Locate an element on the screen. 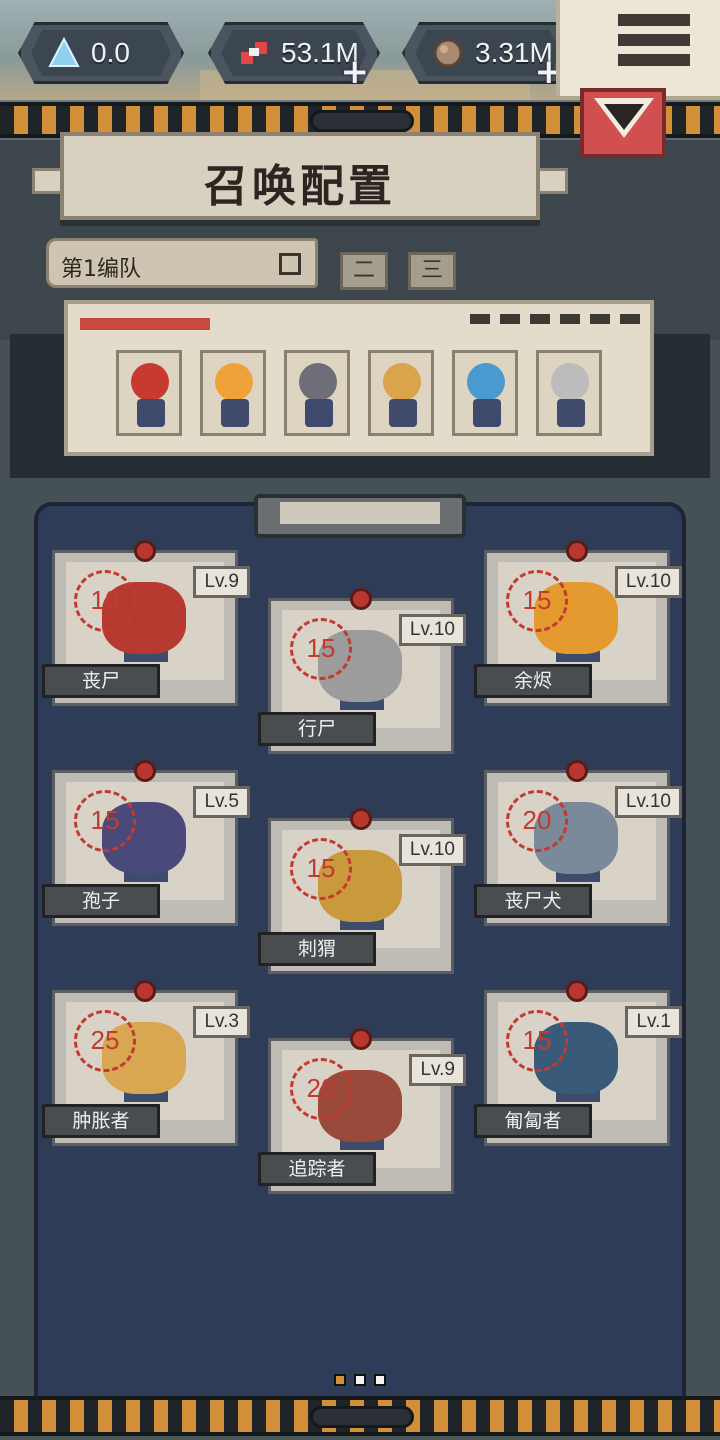 This screenshot has height=1440, width=720. title-banner: 召唤配置 is located at coordinates (300, 176).